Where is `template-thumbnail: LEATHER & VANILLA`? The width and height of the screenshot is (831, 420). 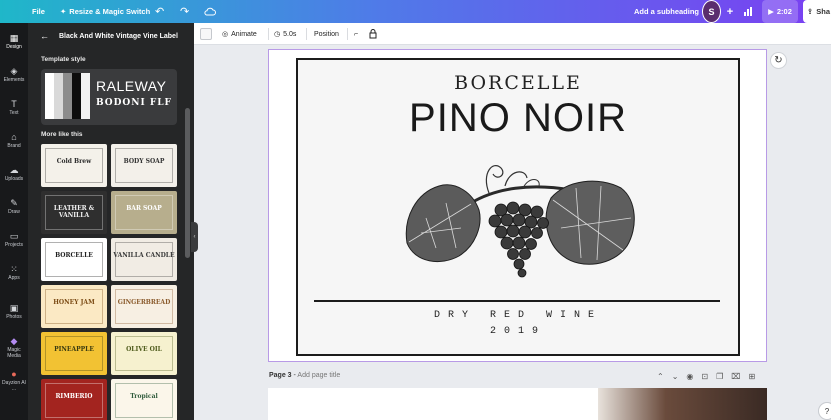 template-thumbnail: LEATHER & VANILLA is located at coordinates (74, 212).